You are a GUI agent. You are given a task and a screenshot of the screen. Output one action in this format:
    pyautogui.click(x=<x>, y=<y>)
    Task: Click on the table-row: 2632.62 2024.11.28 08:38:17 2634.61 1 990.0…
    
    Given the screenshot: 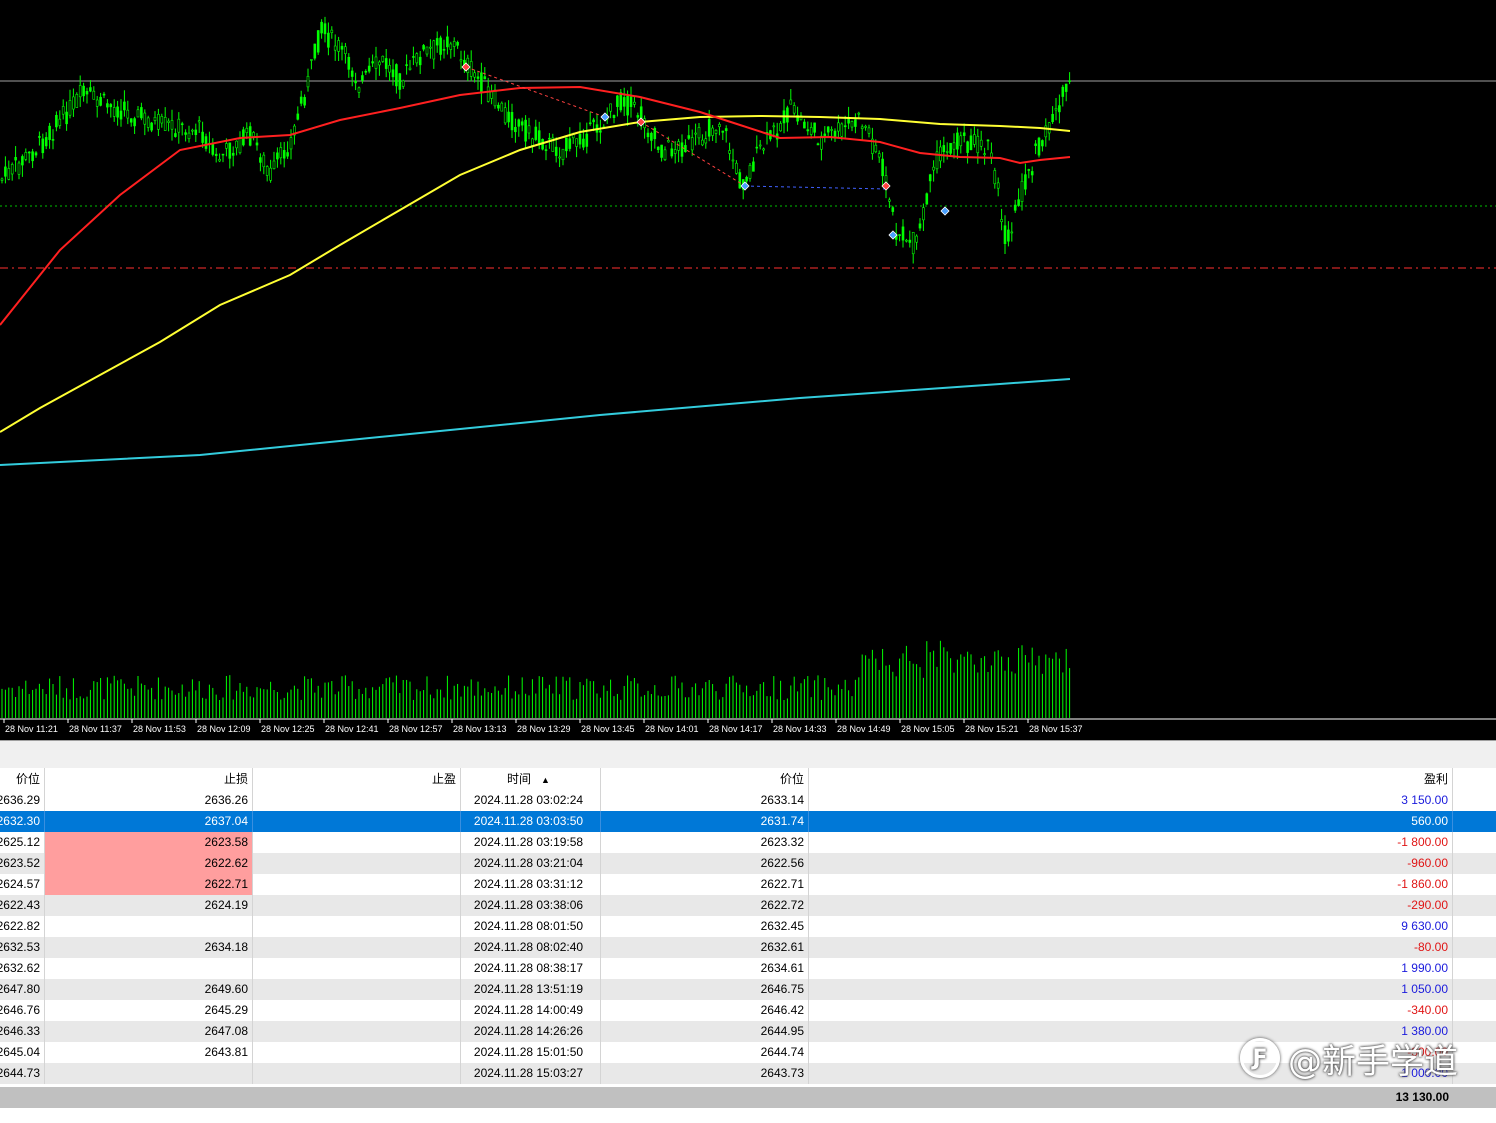 What is the action you would take?
    pyautogui.click(x=748, y=968)
    